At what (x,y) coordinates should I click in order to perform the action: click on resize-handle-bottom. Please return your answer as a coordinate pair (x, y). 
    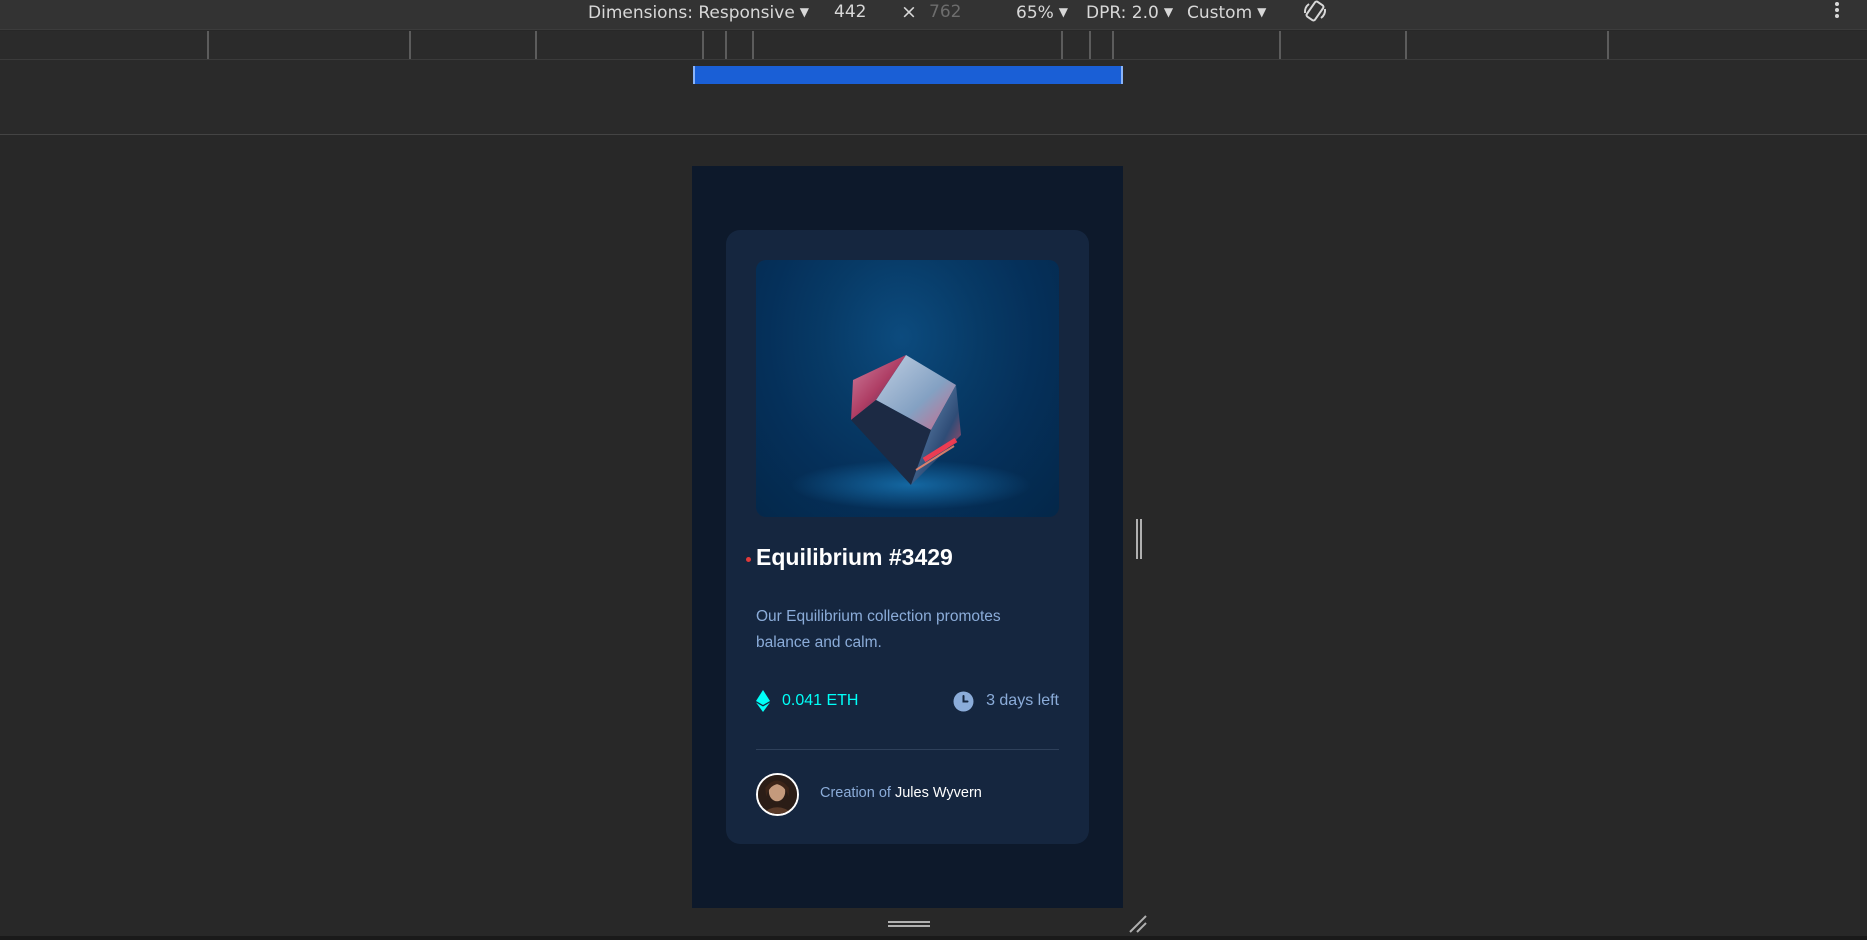
    Looking at the image, I should click on (909, 924).